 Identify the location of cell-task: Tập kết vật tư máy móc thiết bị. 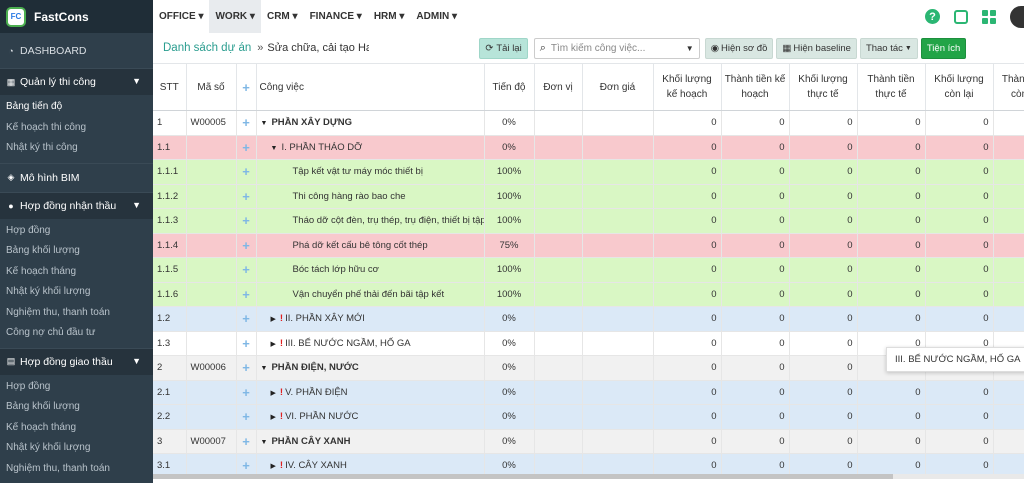
(370, 172).